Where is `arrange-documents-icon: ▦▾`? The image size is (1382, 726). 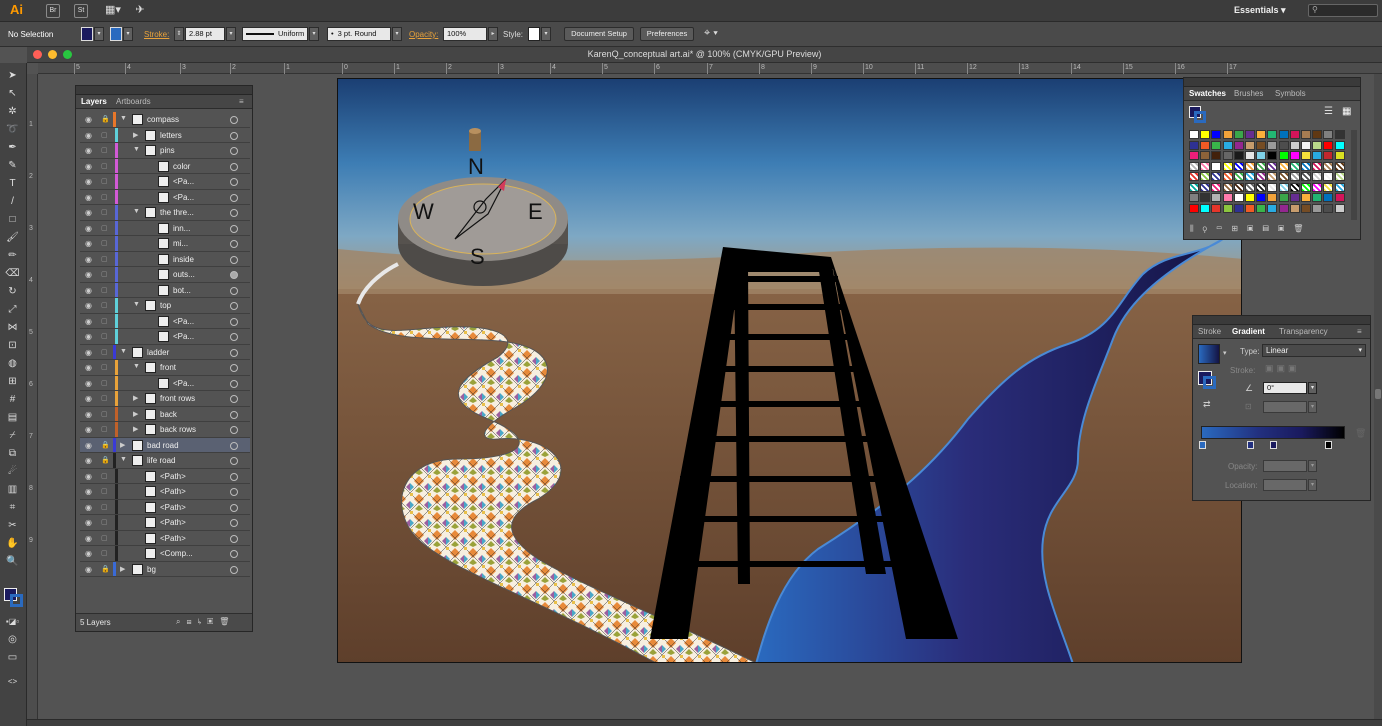
arrange-documents-icon: ▦▾ is located at coordinates (113, 11).